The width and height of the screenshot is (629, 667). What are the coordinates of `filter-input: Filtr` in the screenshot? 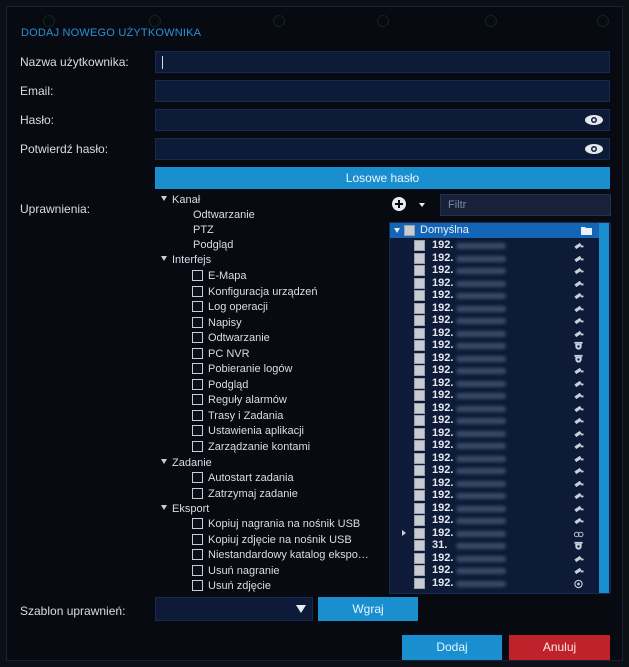 It's located at (525, 205).